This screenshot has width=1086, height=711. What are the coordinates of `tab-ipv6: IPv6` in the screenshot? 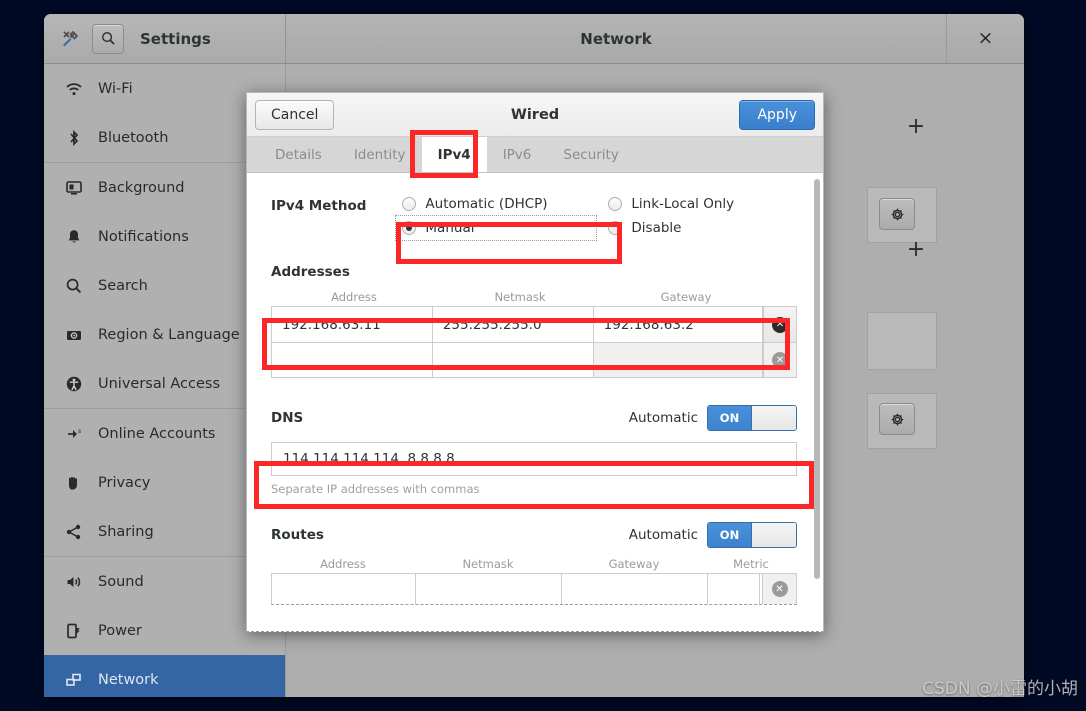 It's located at (517, 154).